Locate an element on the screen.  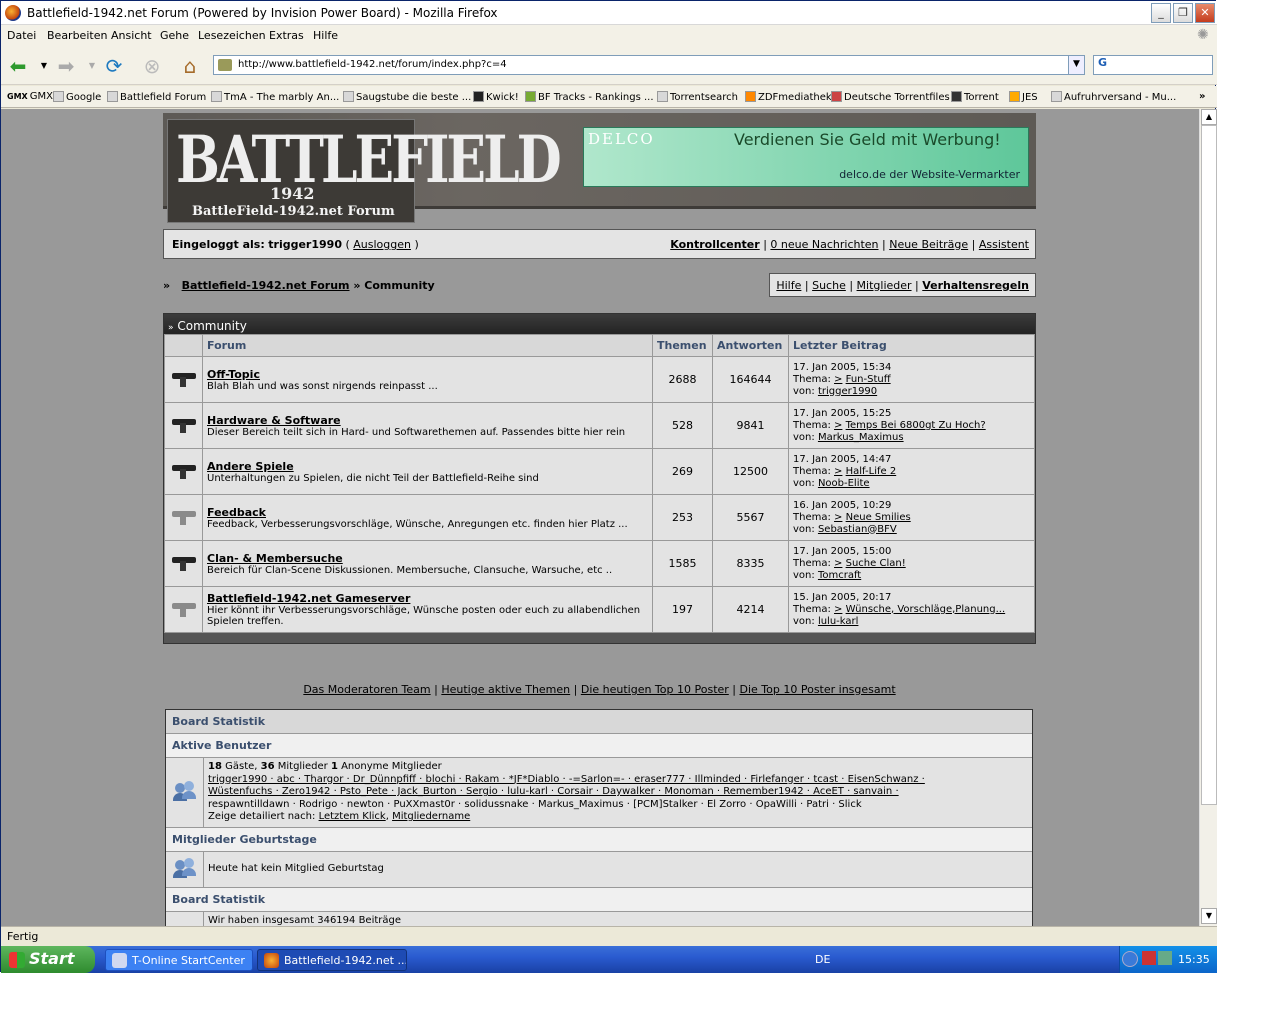
rules-link: Verhaltensregeln is located at coordinates (975, 285).